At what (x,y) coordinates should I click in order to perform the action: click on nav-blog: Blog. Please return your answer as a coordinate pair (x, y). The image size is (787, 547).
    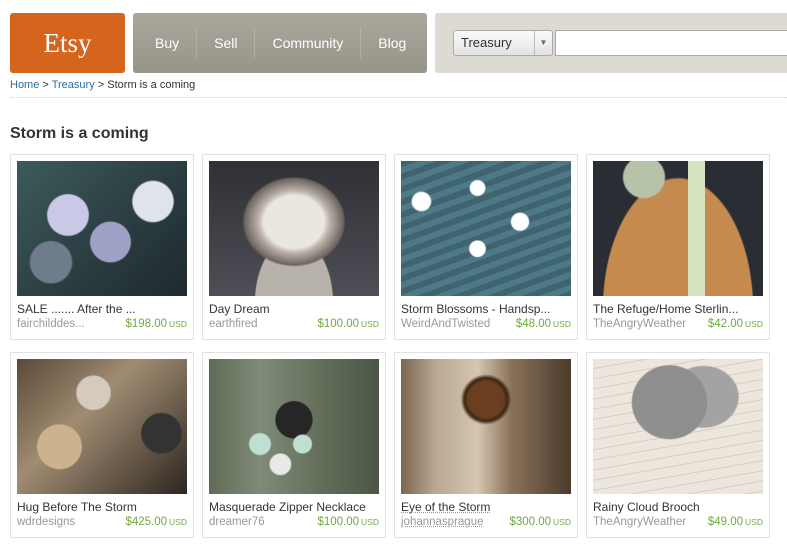
    Looking at the image, I should click on (391, 43).